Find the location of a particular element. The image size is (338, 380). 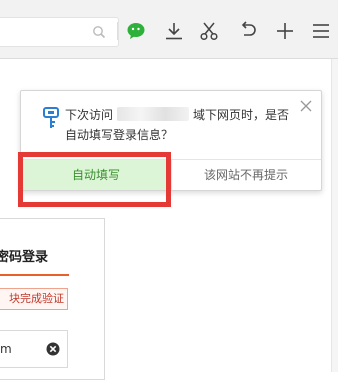

verify-notice: 块完成验证 is located at coordinates (34, 299).